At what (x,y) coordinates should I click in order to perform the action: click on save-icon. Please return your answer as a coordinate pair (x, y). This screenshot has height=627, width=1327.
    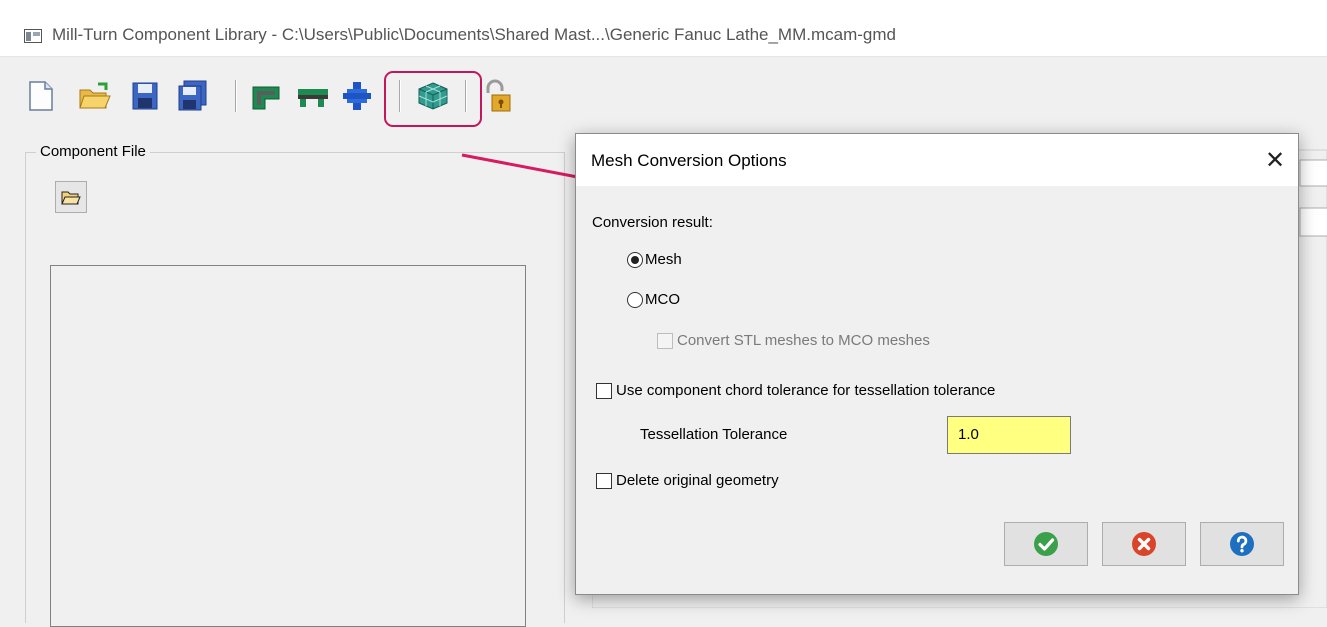
    Looking at the image, I should click on (145, 96).